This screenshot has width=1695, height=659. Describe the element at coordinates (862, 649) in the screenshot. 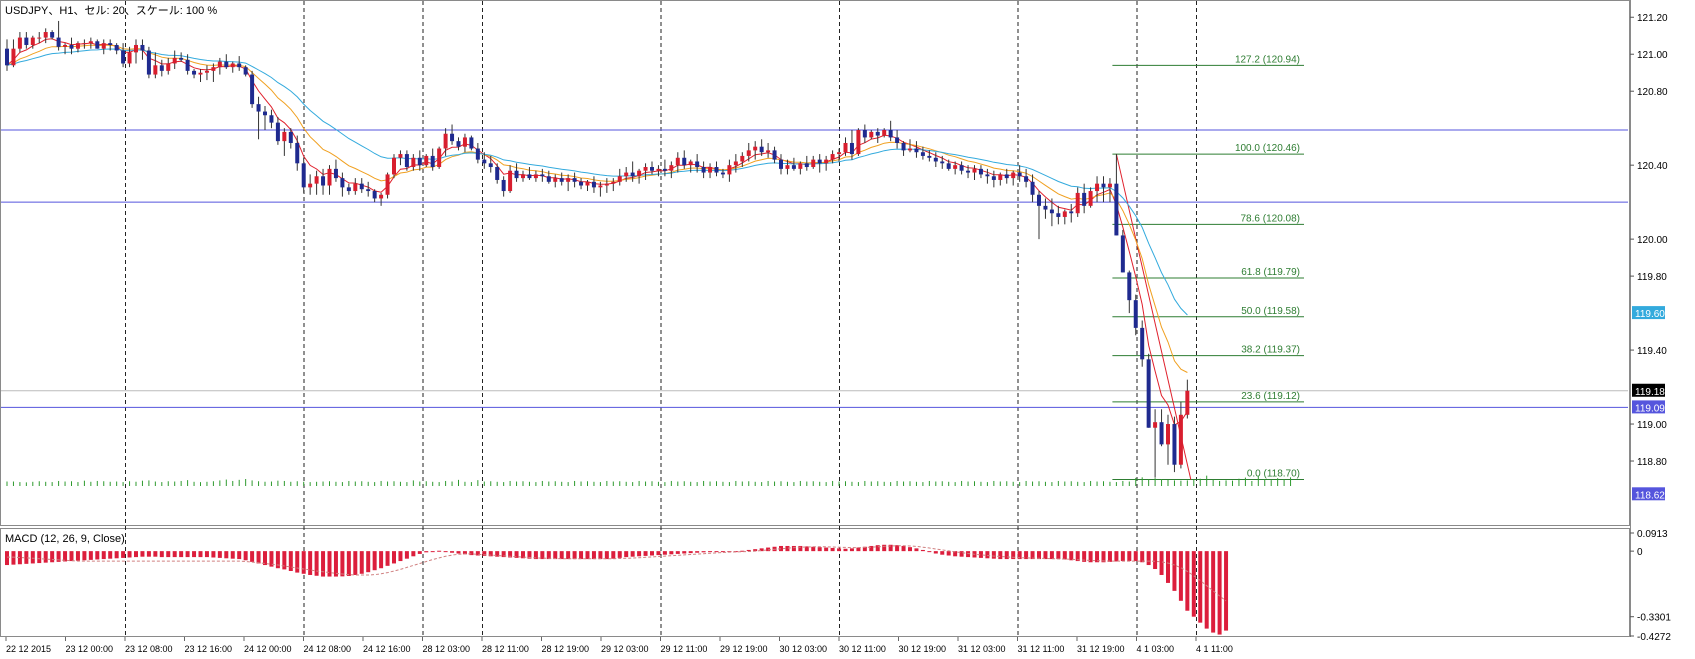

I see `time-label: 30 12 11:00` at that location.